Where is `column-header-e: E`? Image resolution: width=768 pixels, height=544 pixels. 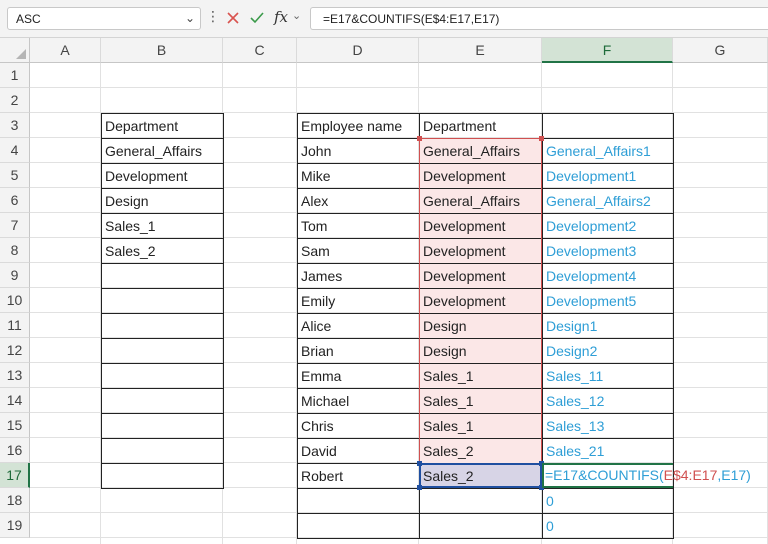
column-header-e: E is located at coordinates (480, 50).